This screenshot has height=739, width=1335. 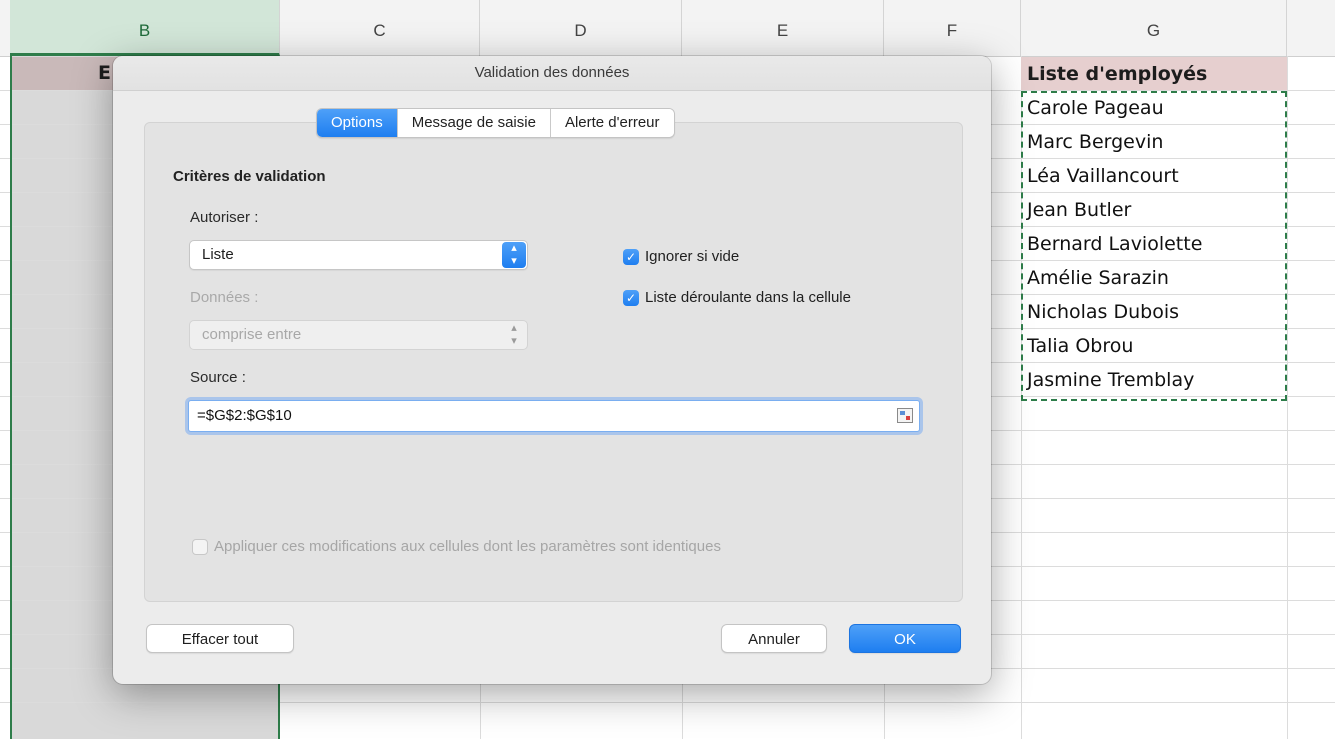 What do you see at coordinates (612, 123) in the screenshot?
I see `tab-error-alert: Alerte d'erreur` at bounding box center [612, 123].